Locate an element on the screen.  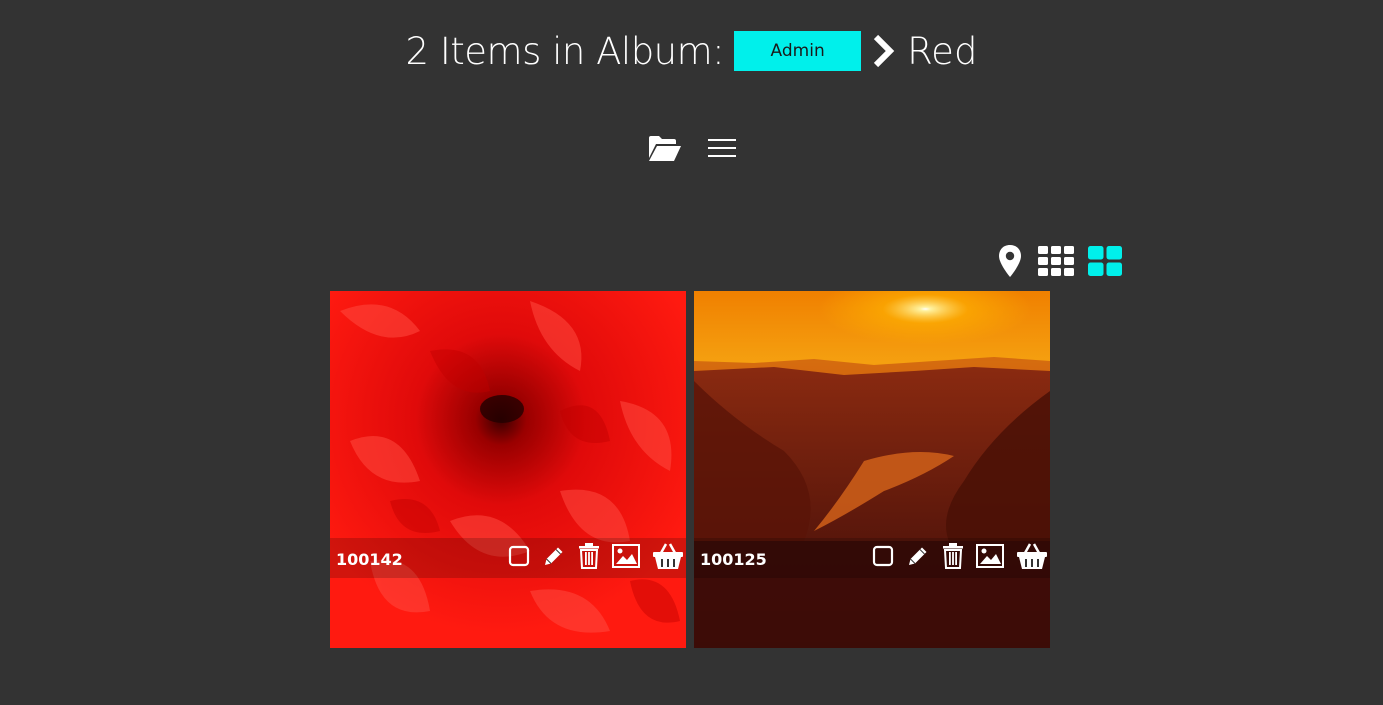
folder-open-icon is located at coordinates (665, 148).